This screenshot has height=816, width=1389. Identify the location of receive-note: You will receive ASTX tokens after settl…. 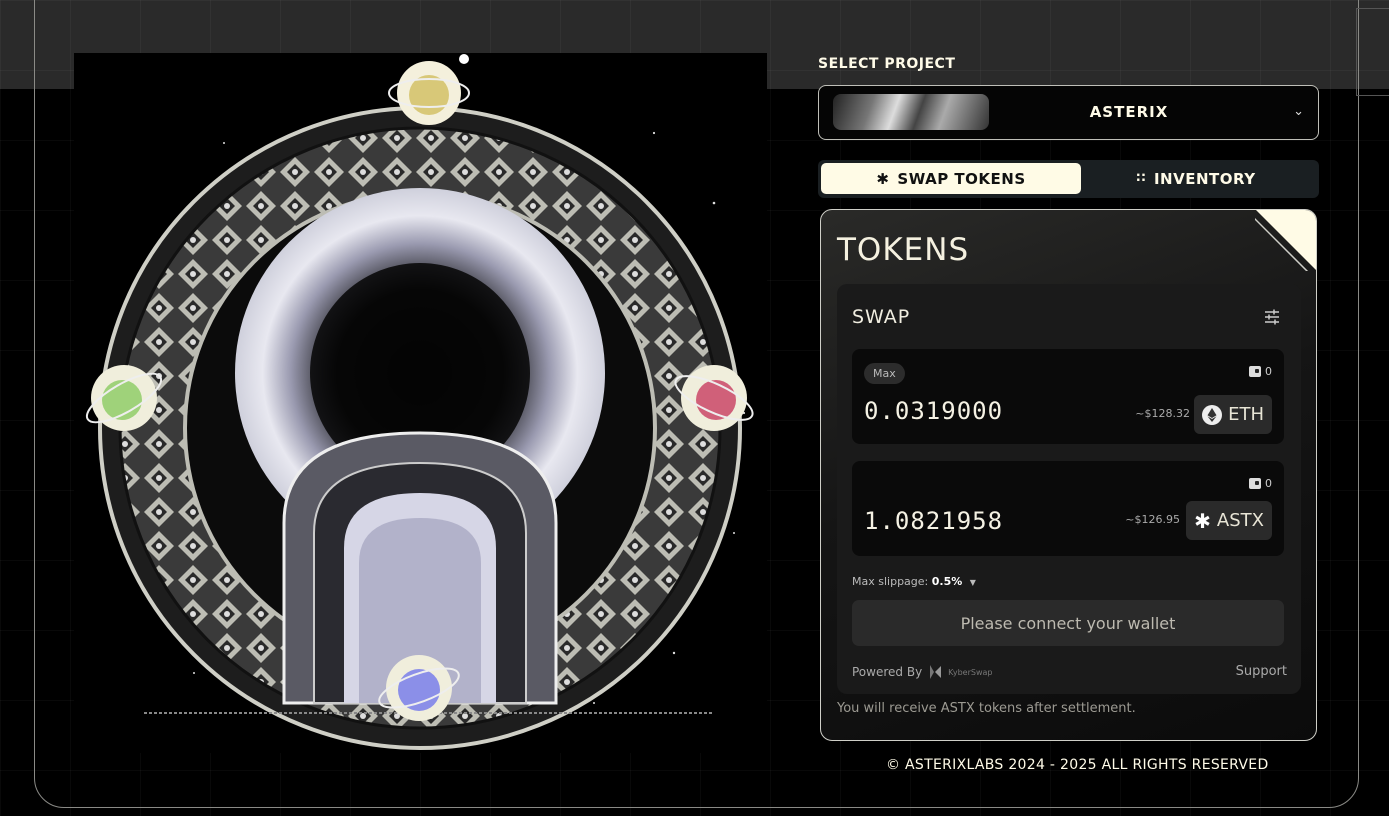
(986, 708).